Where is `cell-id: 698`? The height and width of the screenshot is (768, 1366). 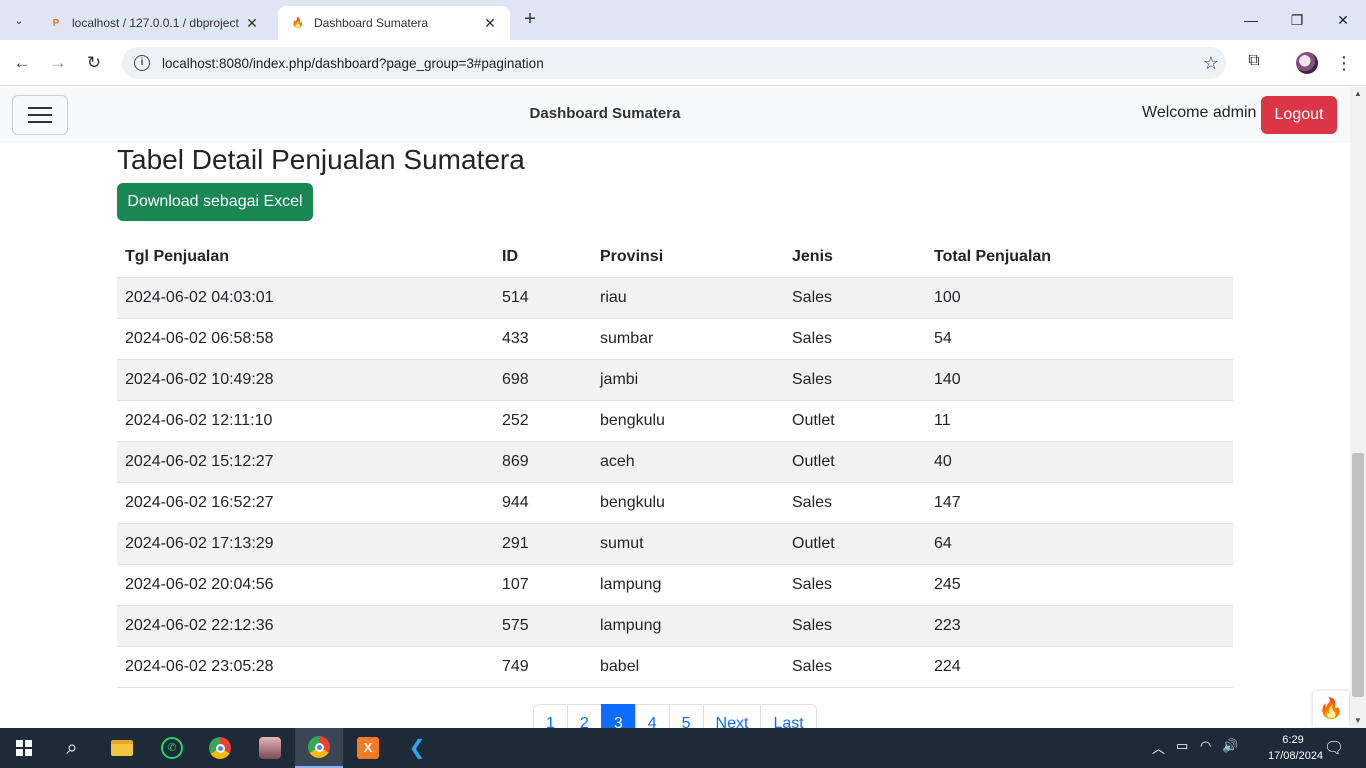
cell-id: 698 is located at coordinates (543, 380).